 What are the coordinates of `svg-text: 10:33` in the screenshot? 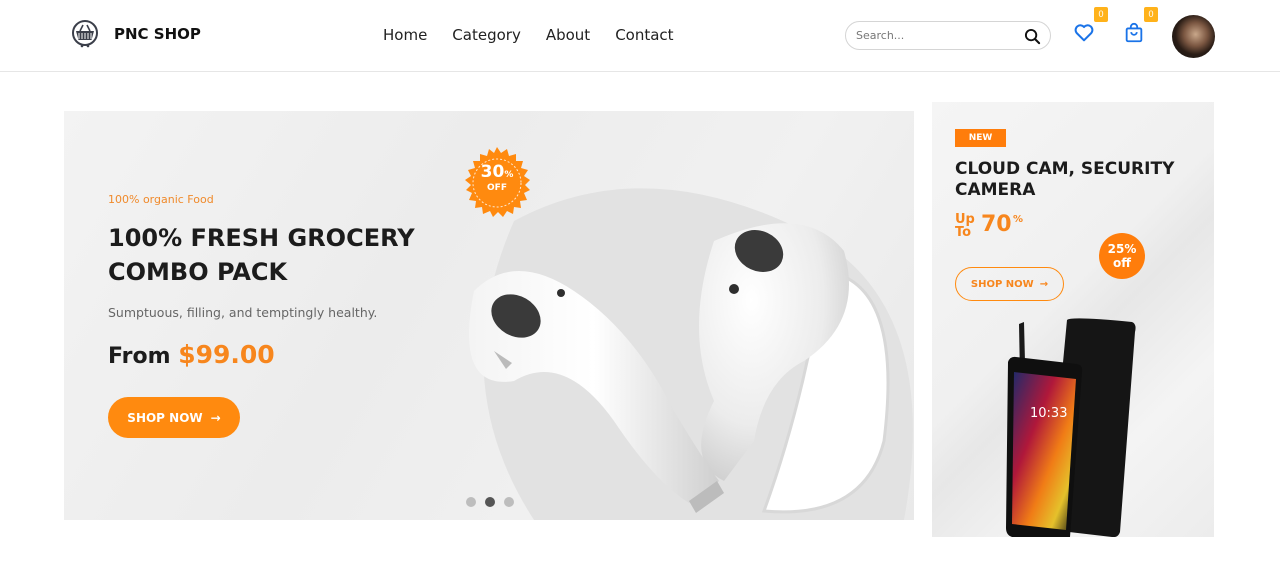 It's located at (1048, 413).